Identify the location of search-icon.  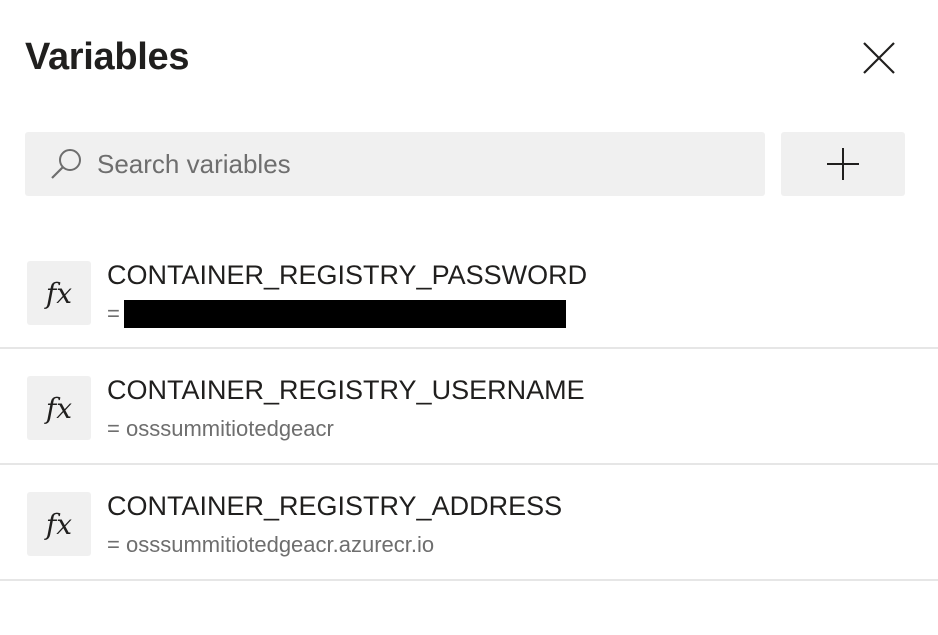
(66, 164).